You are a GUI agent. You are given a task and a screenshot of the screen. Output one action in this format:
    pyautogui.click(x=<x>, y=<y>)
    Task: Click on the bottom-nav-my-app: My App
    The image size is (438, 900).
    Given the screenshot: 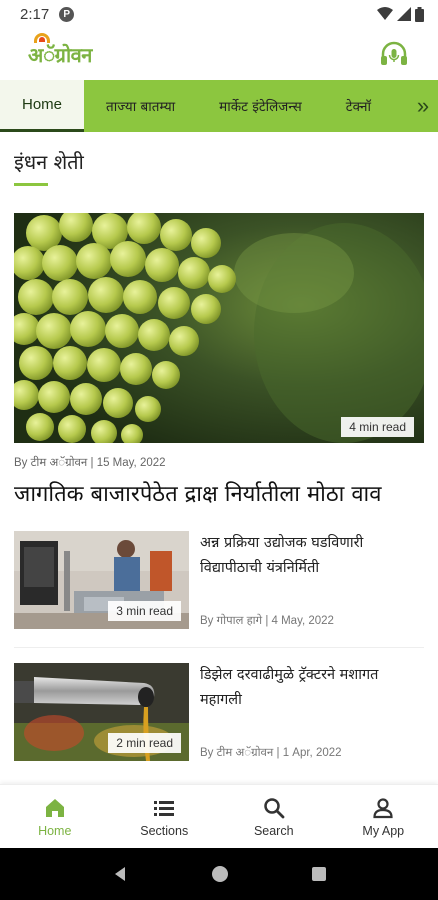 What is the action you would take?
    pyautogui.click(x=383, y=816)
    